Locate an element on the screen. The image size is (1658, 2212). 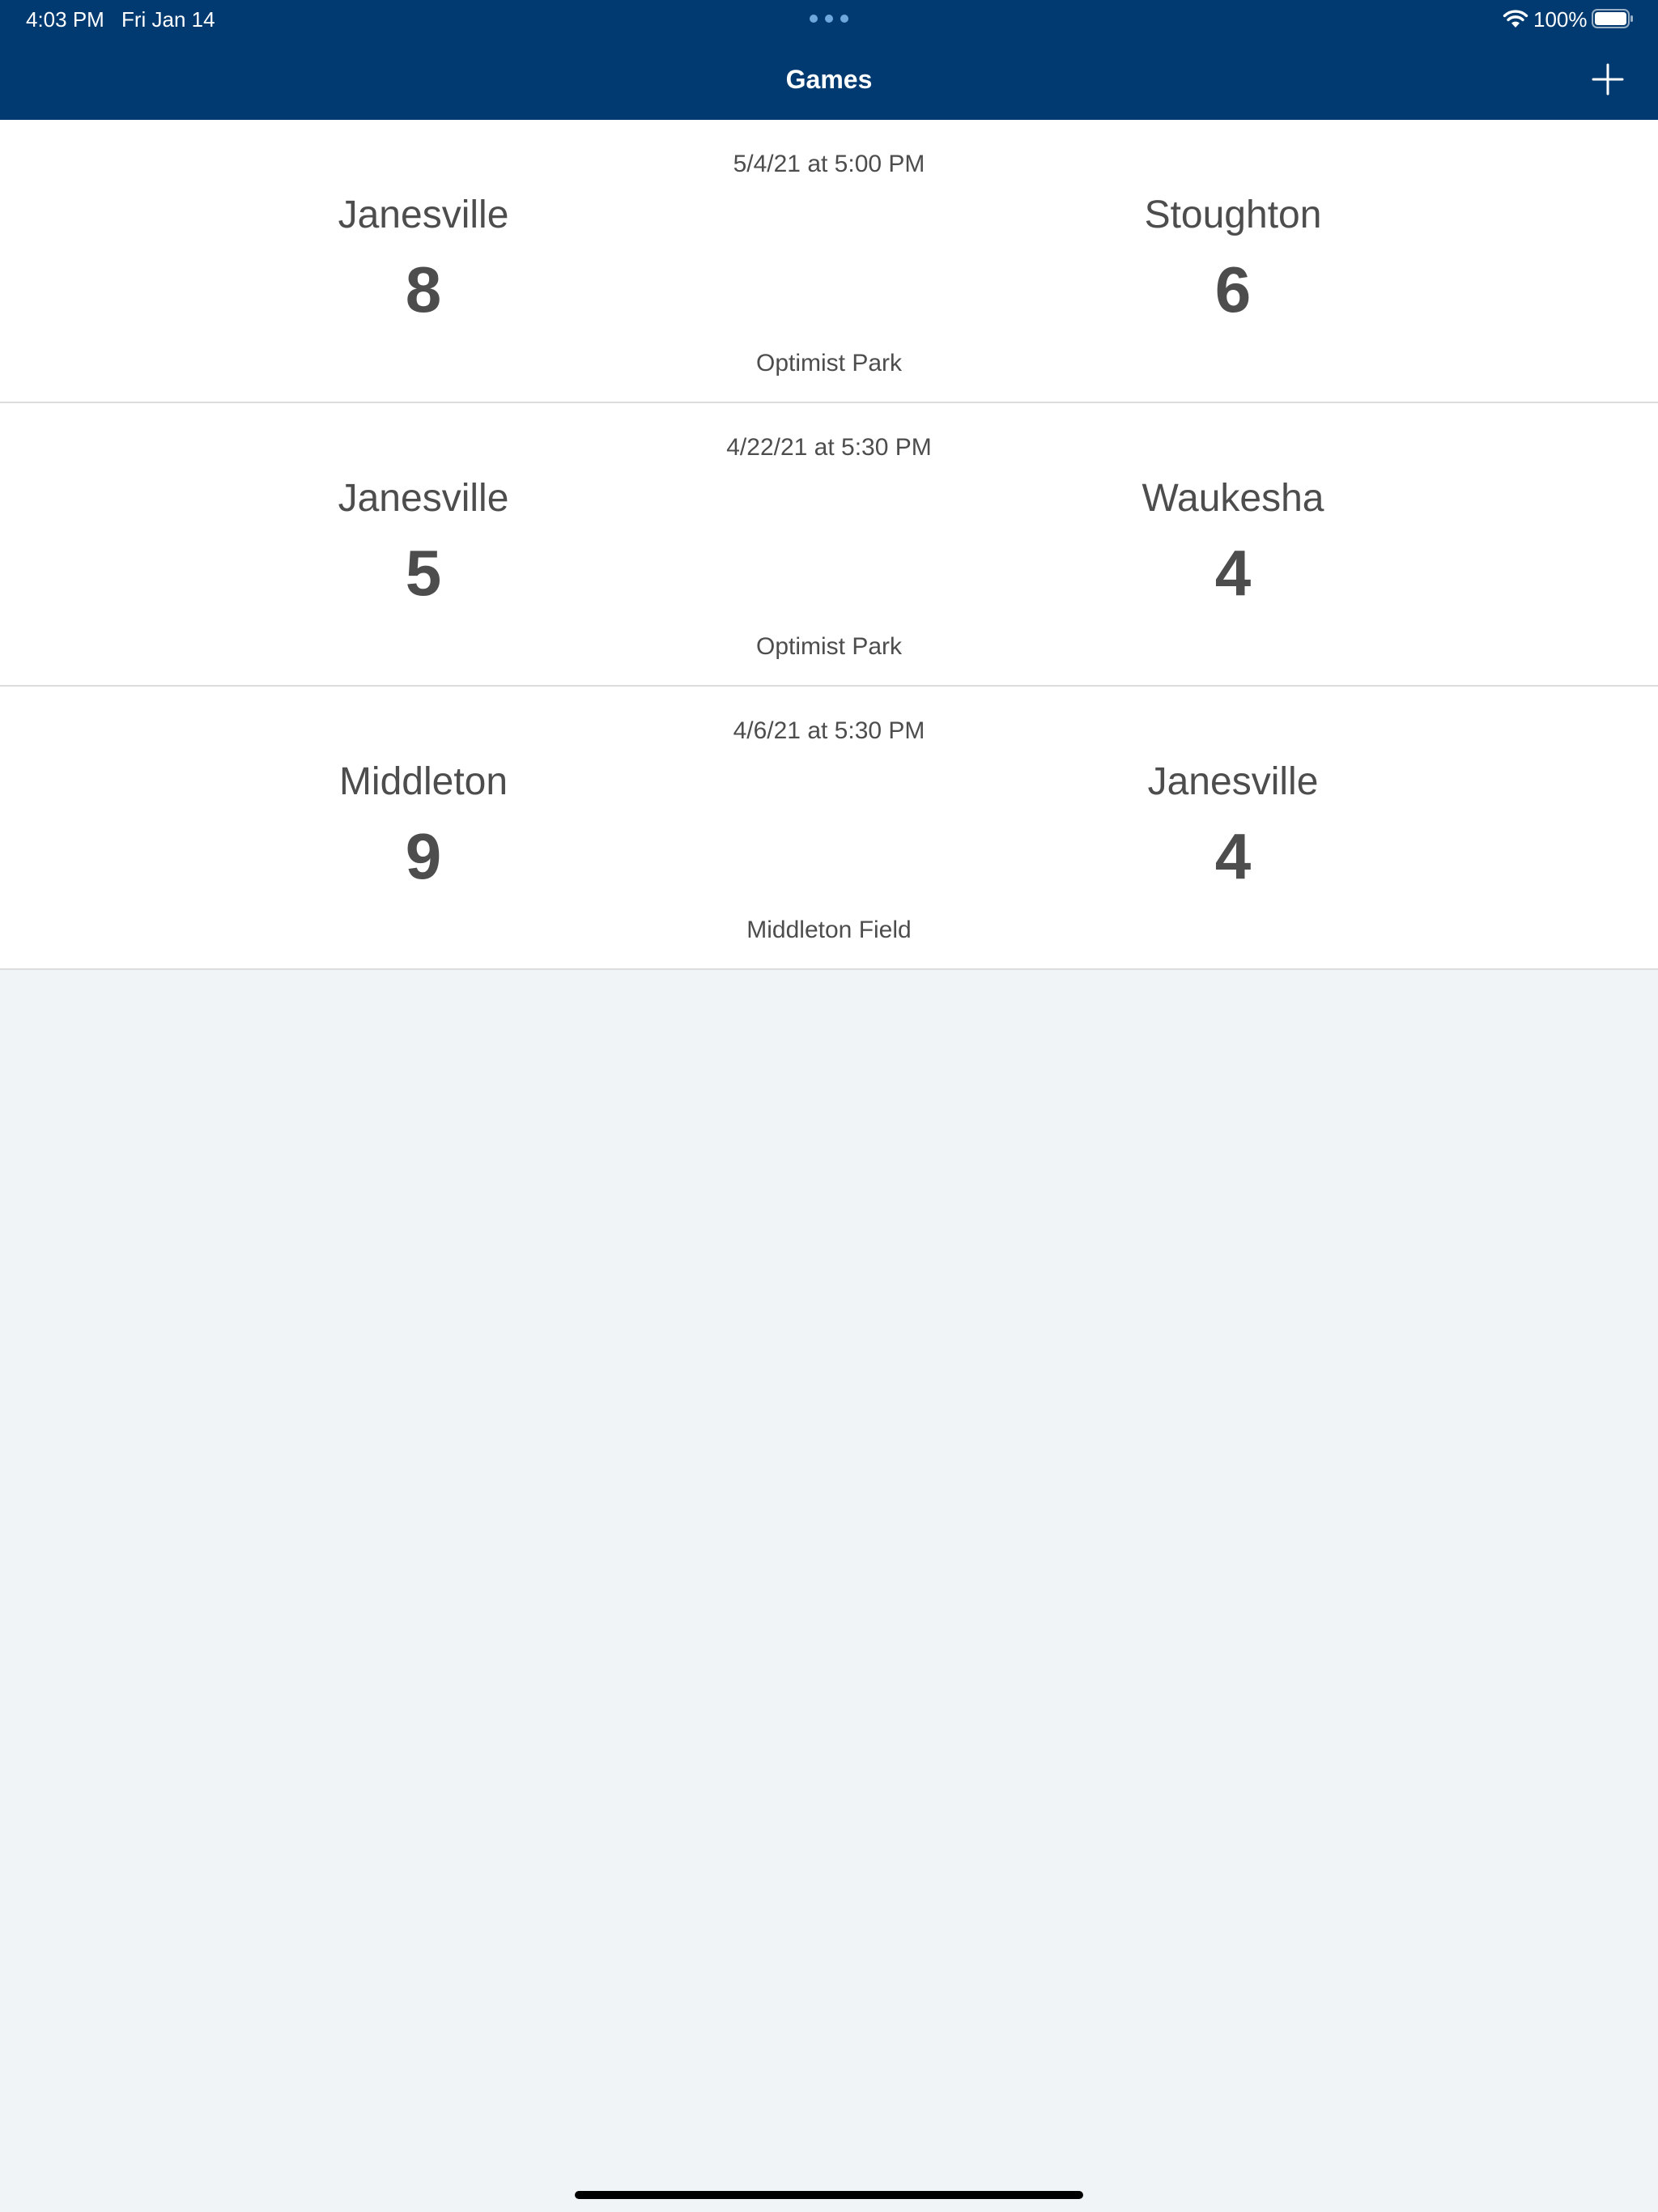
game-date: 4/22/21 at 5:30 PM is located at coordinates (829, 447).